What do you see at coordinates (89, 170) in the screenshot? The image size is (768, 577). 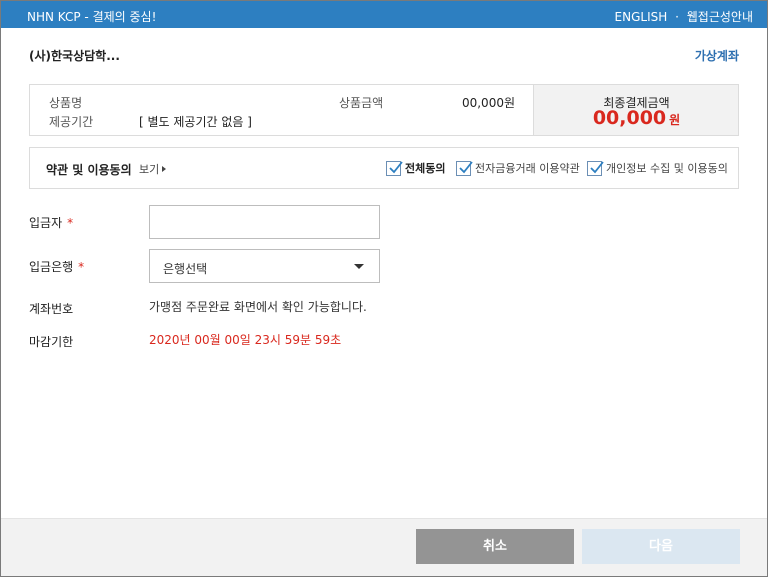 I see `terms-title: 약관 및 이용동의` at bounding box center [89, 170].